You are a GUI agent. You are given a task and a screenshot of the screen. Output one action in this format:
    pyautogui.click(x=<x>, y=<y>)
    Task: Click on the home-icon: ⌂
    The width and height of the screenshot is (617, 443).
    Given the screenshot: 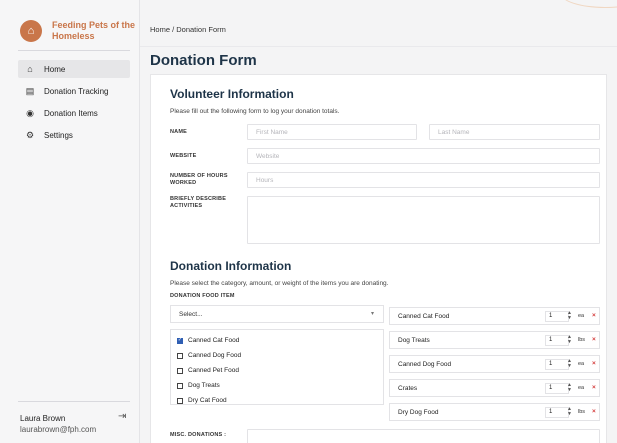 What is the action you would take?
    pyautogui.click(x=30, y=69)
    